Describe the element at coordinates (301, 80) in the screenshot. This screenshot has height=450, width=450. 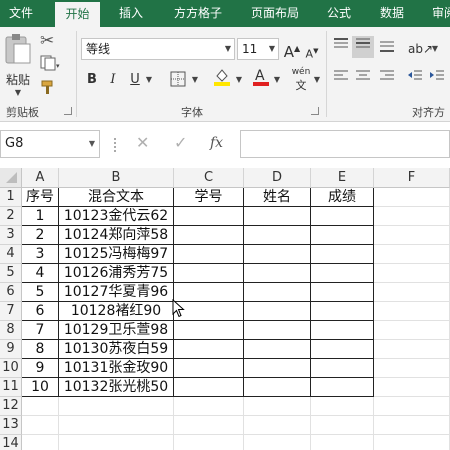
I see `phonetic-guide-button: wén 文` at that location.